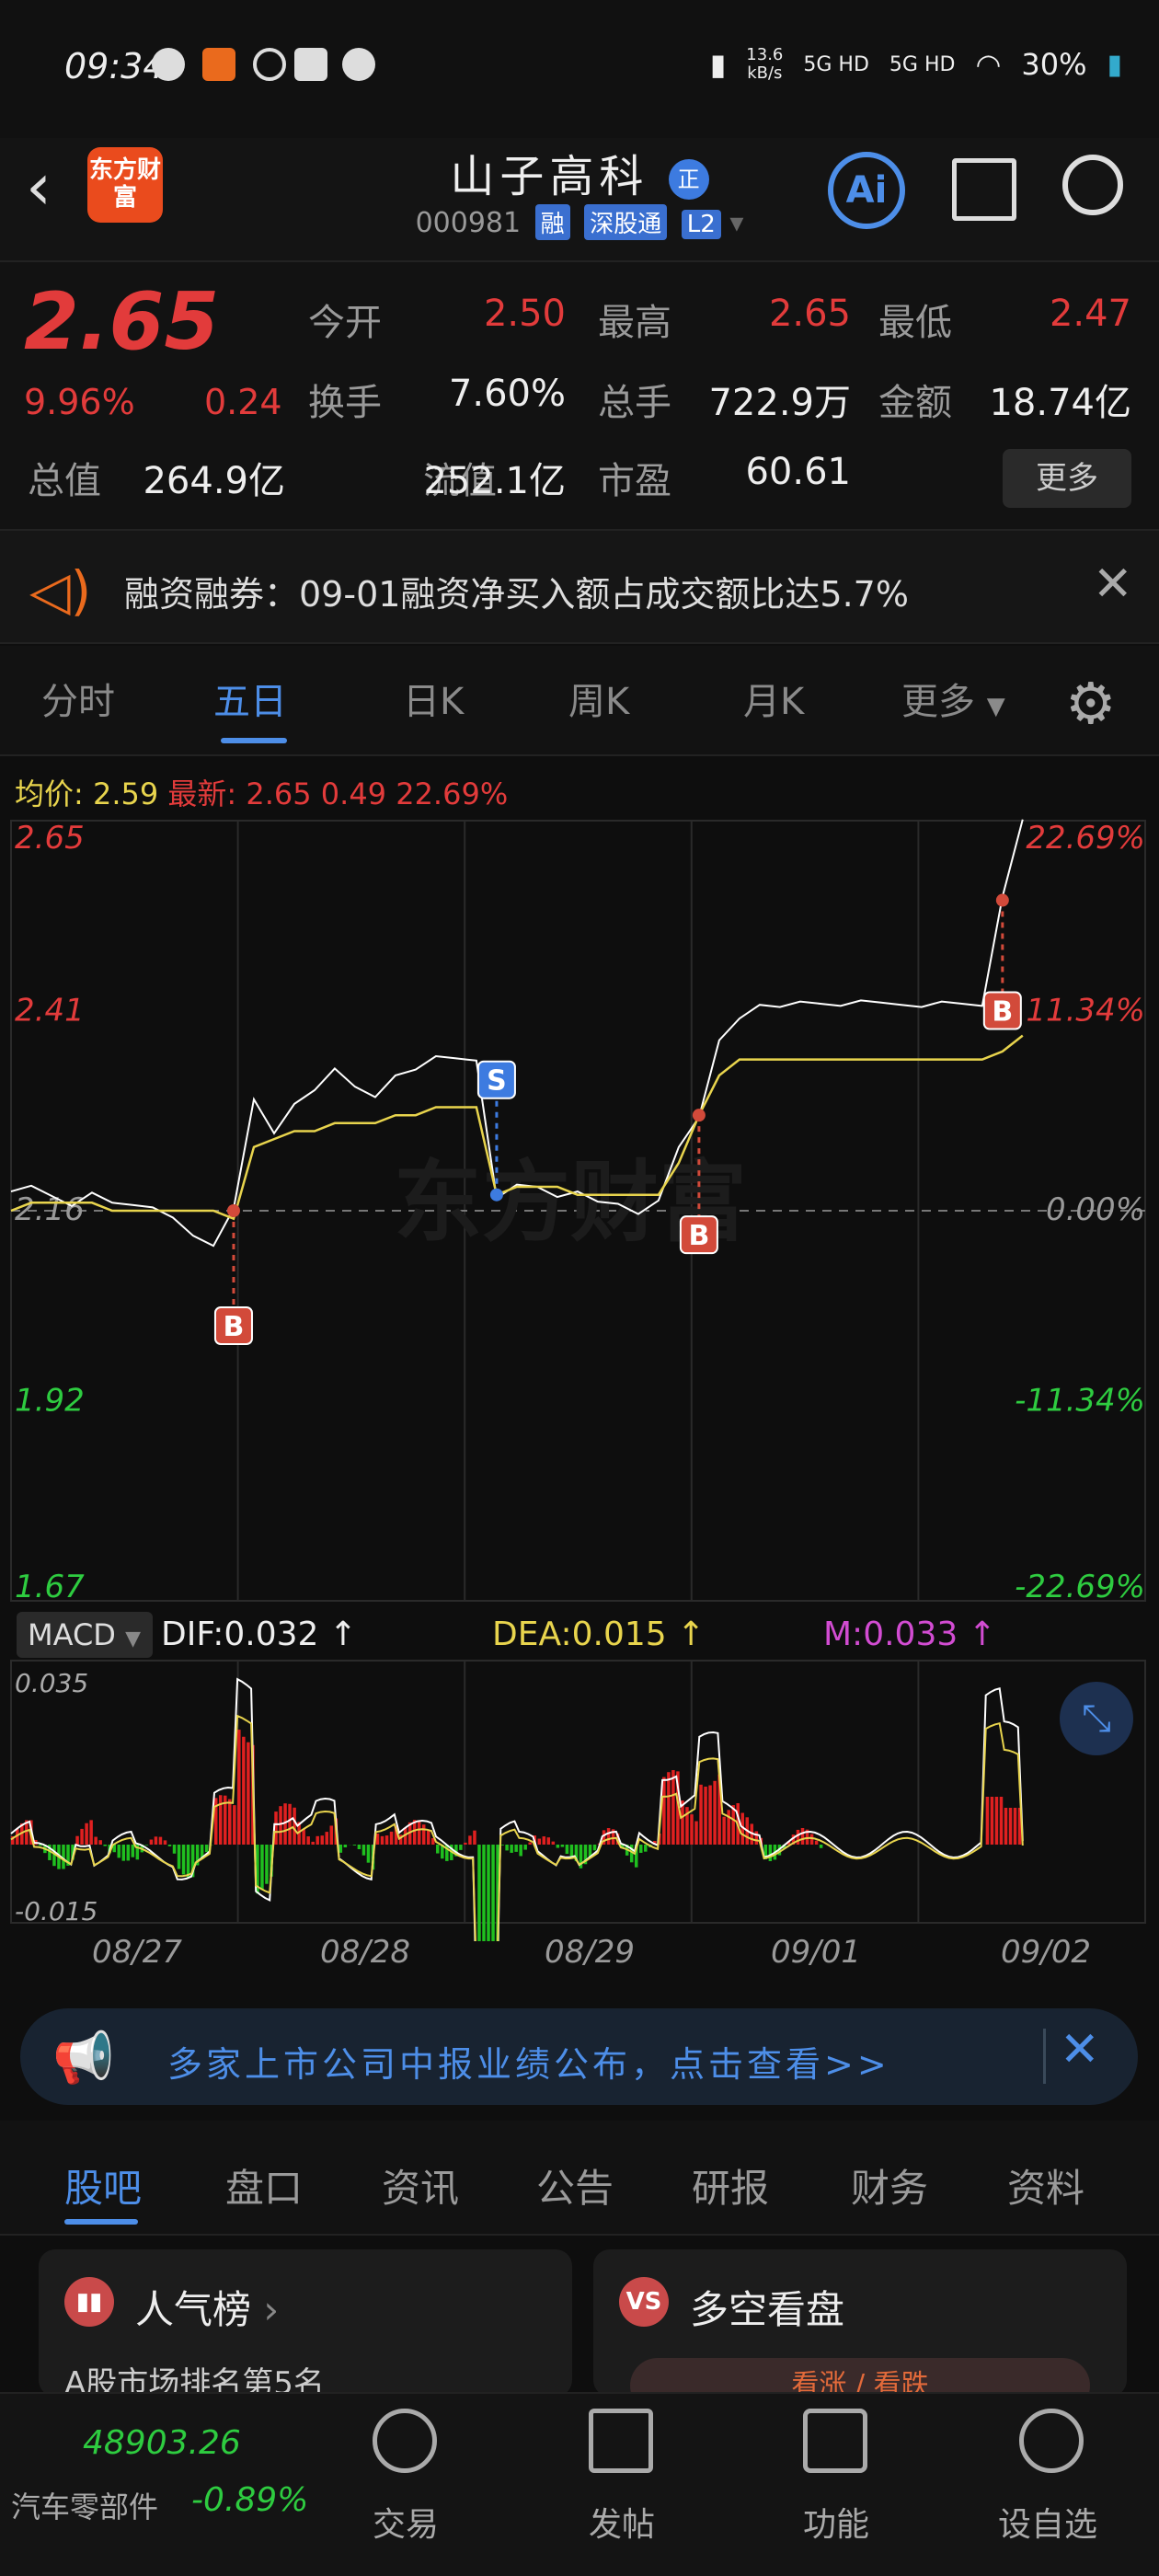 The width and height of the screenshot is (1159, 2576). I want to click on post-icon, so click(621, 2441).